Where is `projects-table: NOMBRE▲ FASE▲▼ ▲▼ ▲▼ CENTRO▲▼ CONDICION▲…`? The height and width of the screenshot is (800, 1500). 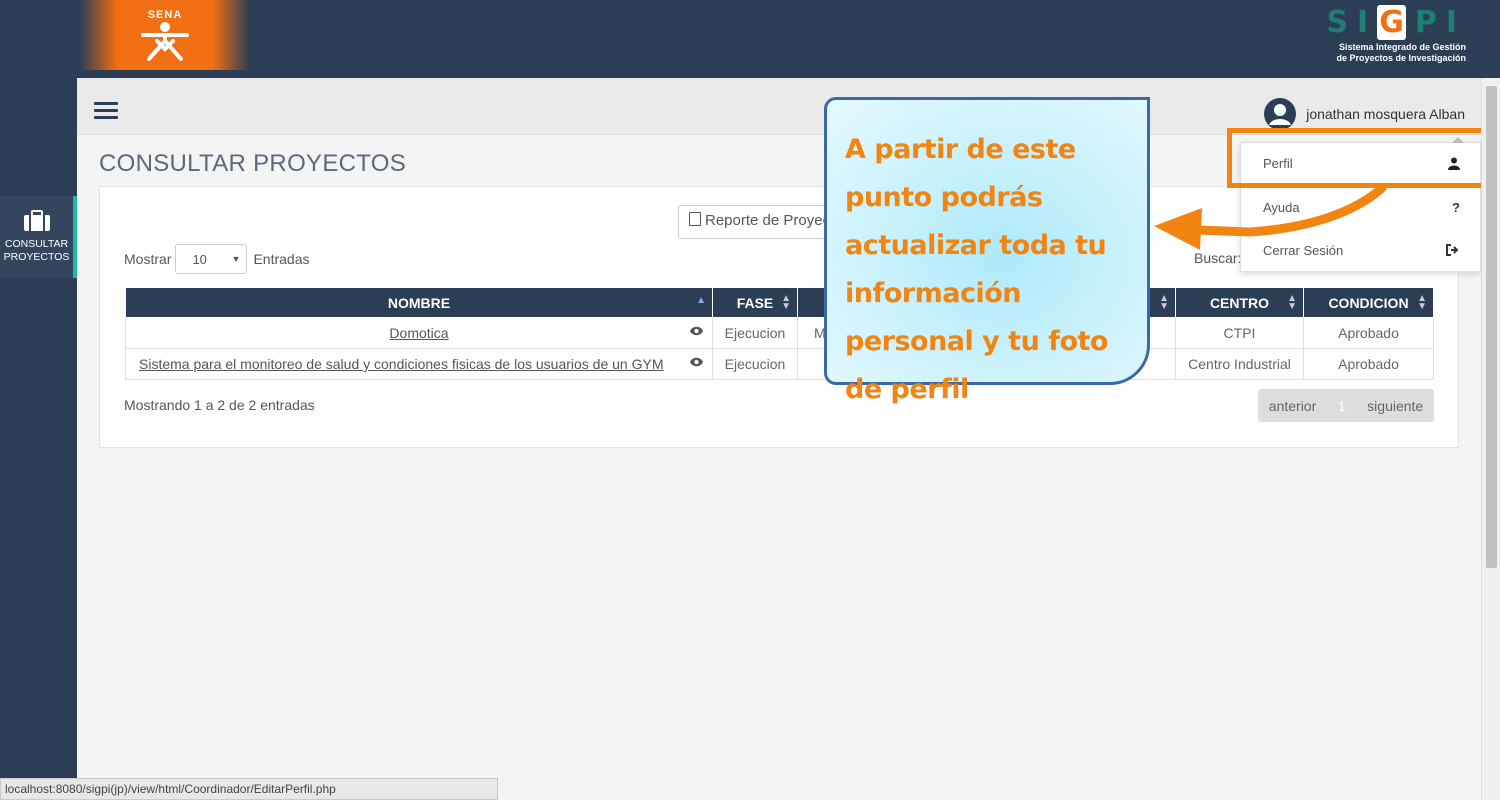
projects-table: NOMBRE▲ FASE▲▼ ▲▼ ▲▼ CENTRO▲▼ CONDICION▲… is located at coordinates (779, 333).